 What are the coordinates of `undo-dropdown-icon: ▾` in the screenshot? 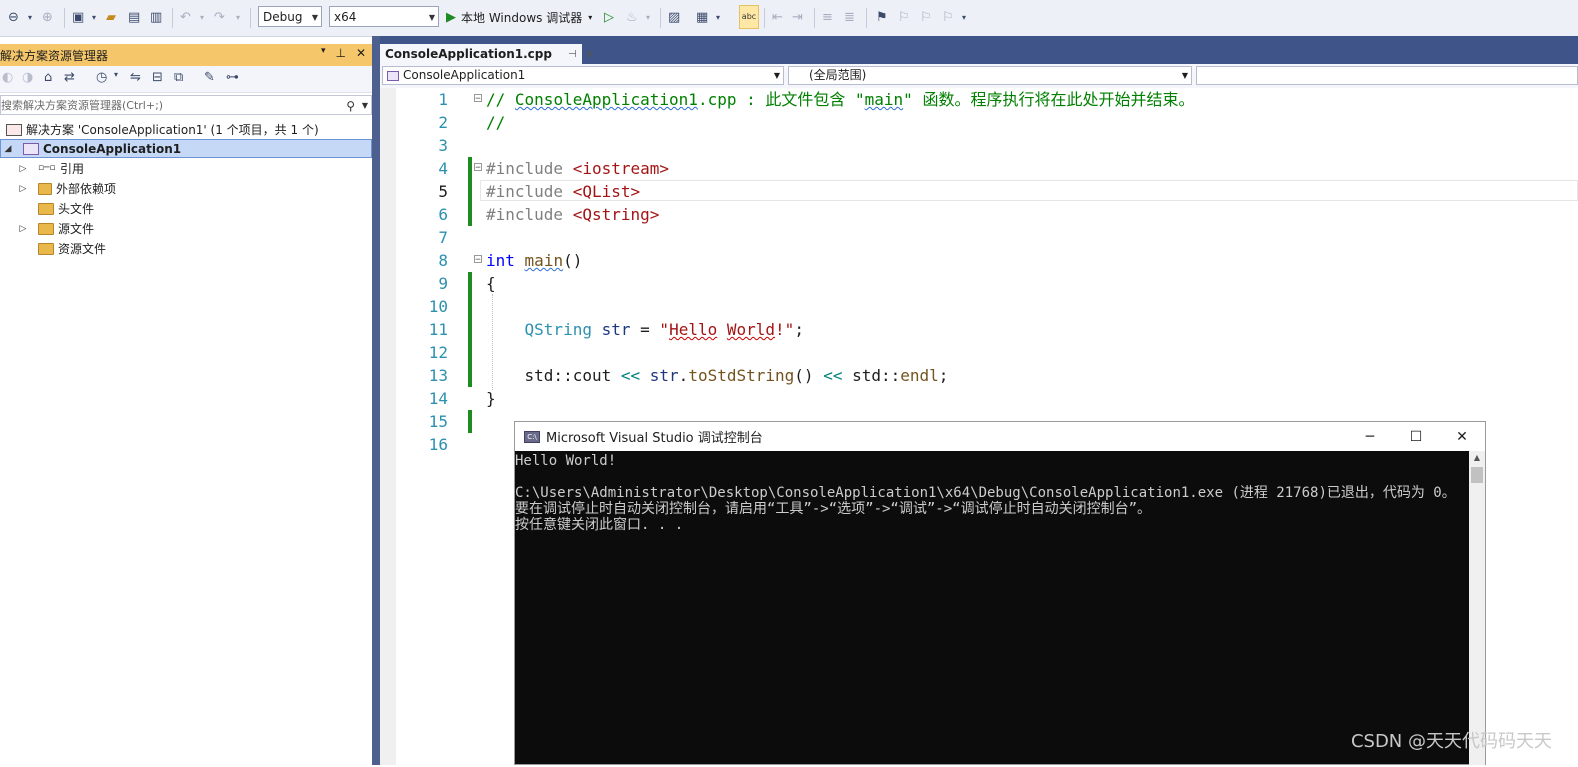 It's located at (202, 17).